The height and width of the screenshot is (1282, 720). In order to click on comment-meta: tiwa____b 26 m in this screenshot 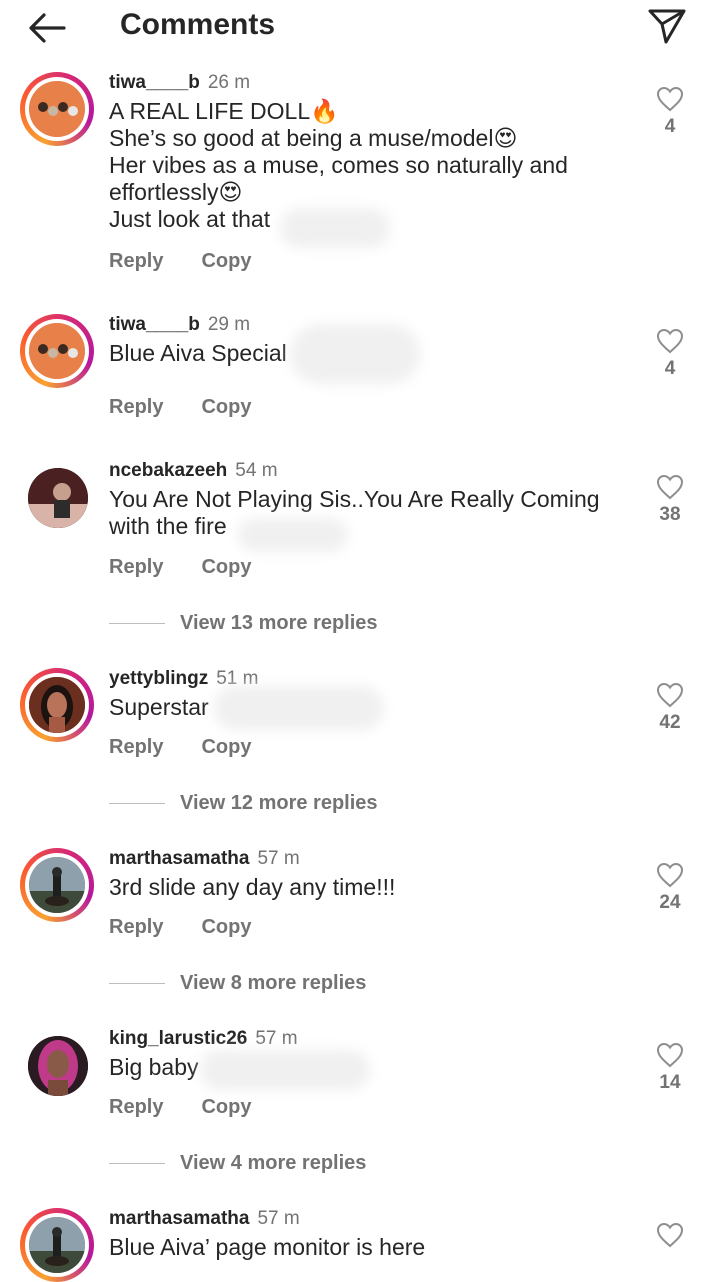, I will do `click(179, 83)`.